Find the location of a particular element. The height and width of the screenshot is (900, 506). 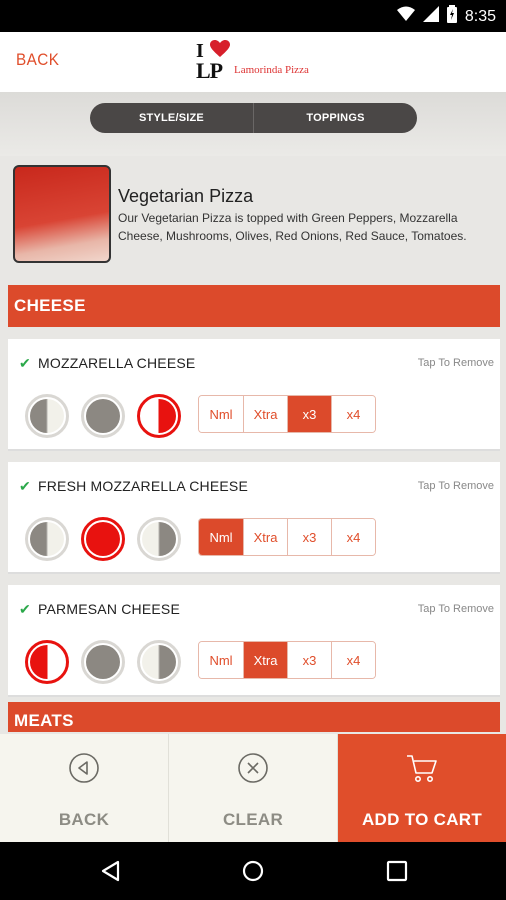

status-time: 8:35 is located at coordinates (480, 16).